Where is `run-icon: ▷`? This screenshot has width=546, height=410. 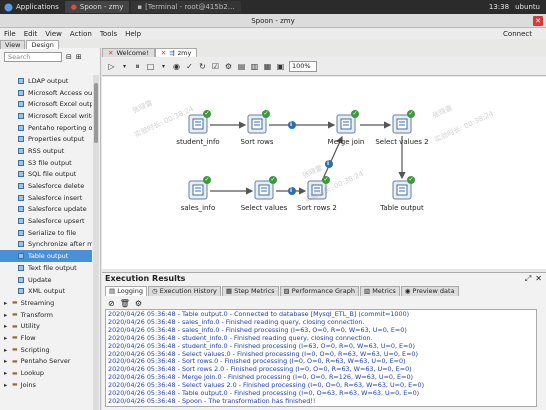 run-icon: ▷ is located at coordinates (111, 66).